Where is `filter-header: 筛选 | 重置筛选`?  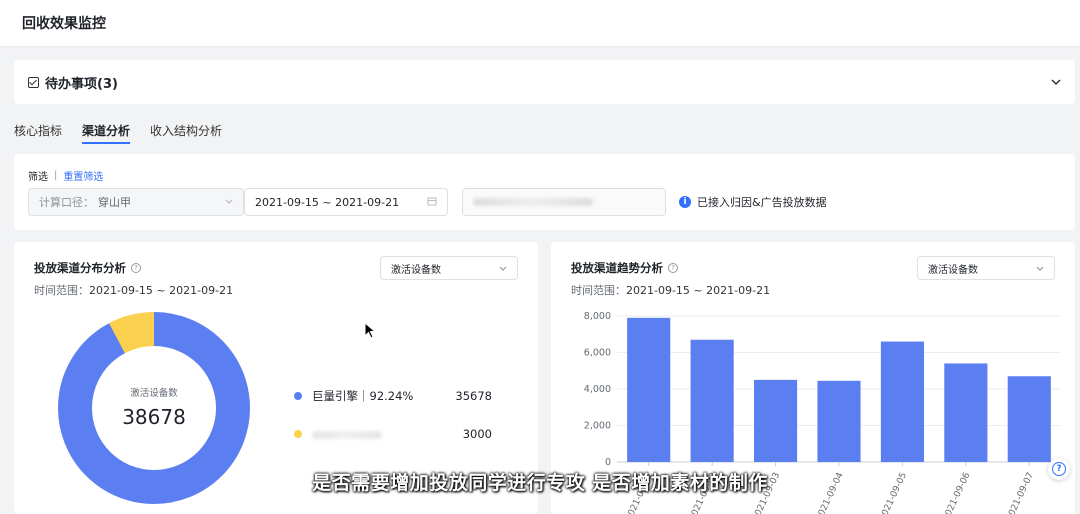 filter-header: 筛选 | 重置筛选 is located at coordinates (65, 175).